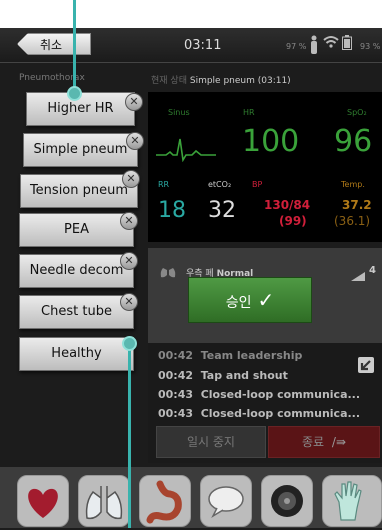 The width and height of the screenshot is (382, 530). What do you see at coordinates (370, 46) in the screenshot?
I see `battery-percent-right: 93 %` at bounding box center [370, 46].